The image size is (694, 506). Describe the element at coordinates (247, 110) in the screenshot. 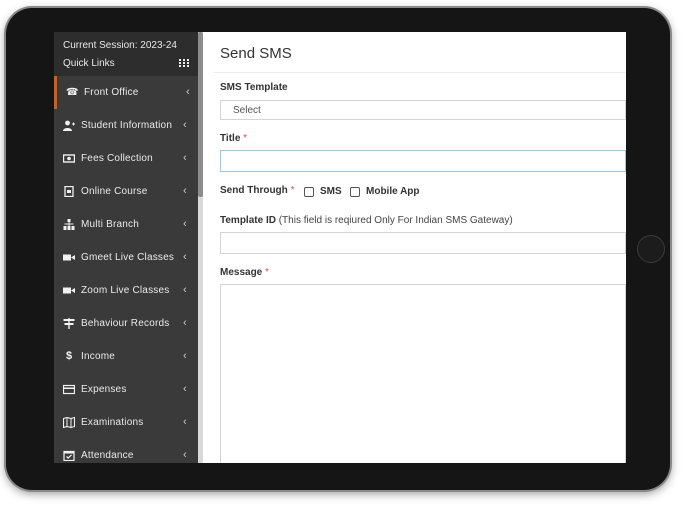

I see `sms-template-value: Select` at that location.